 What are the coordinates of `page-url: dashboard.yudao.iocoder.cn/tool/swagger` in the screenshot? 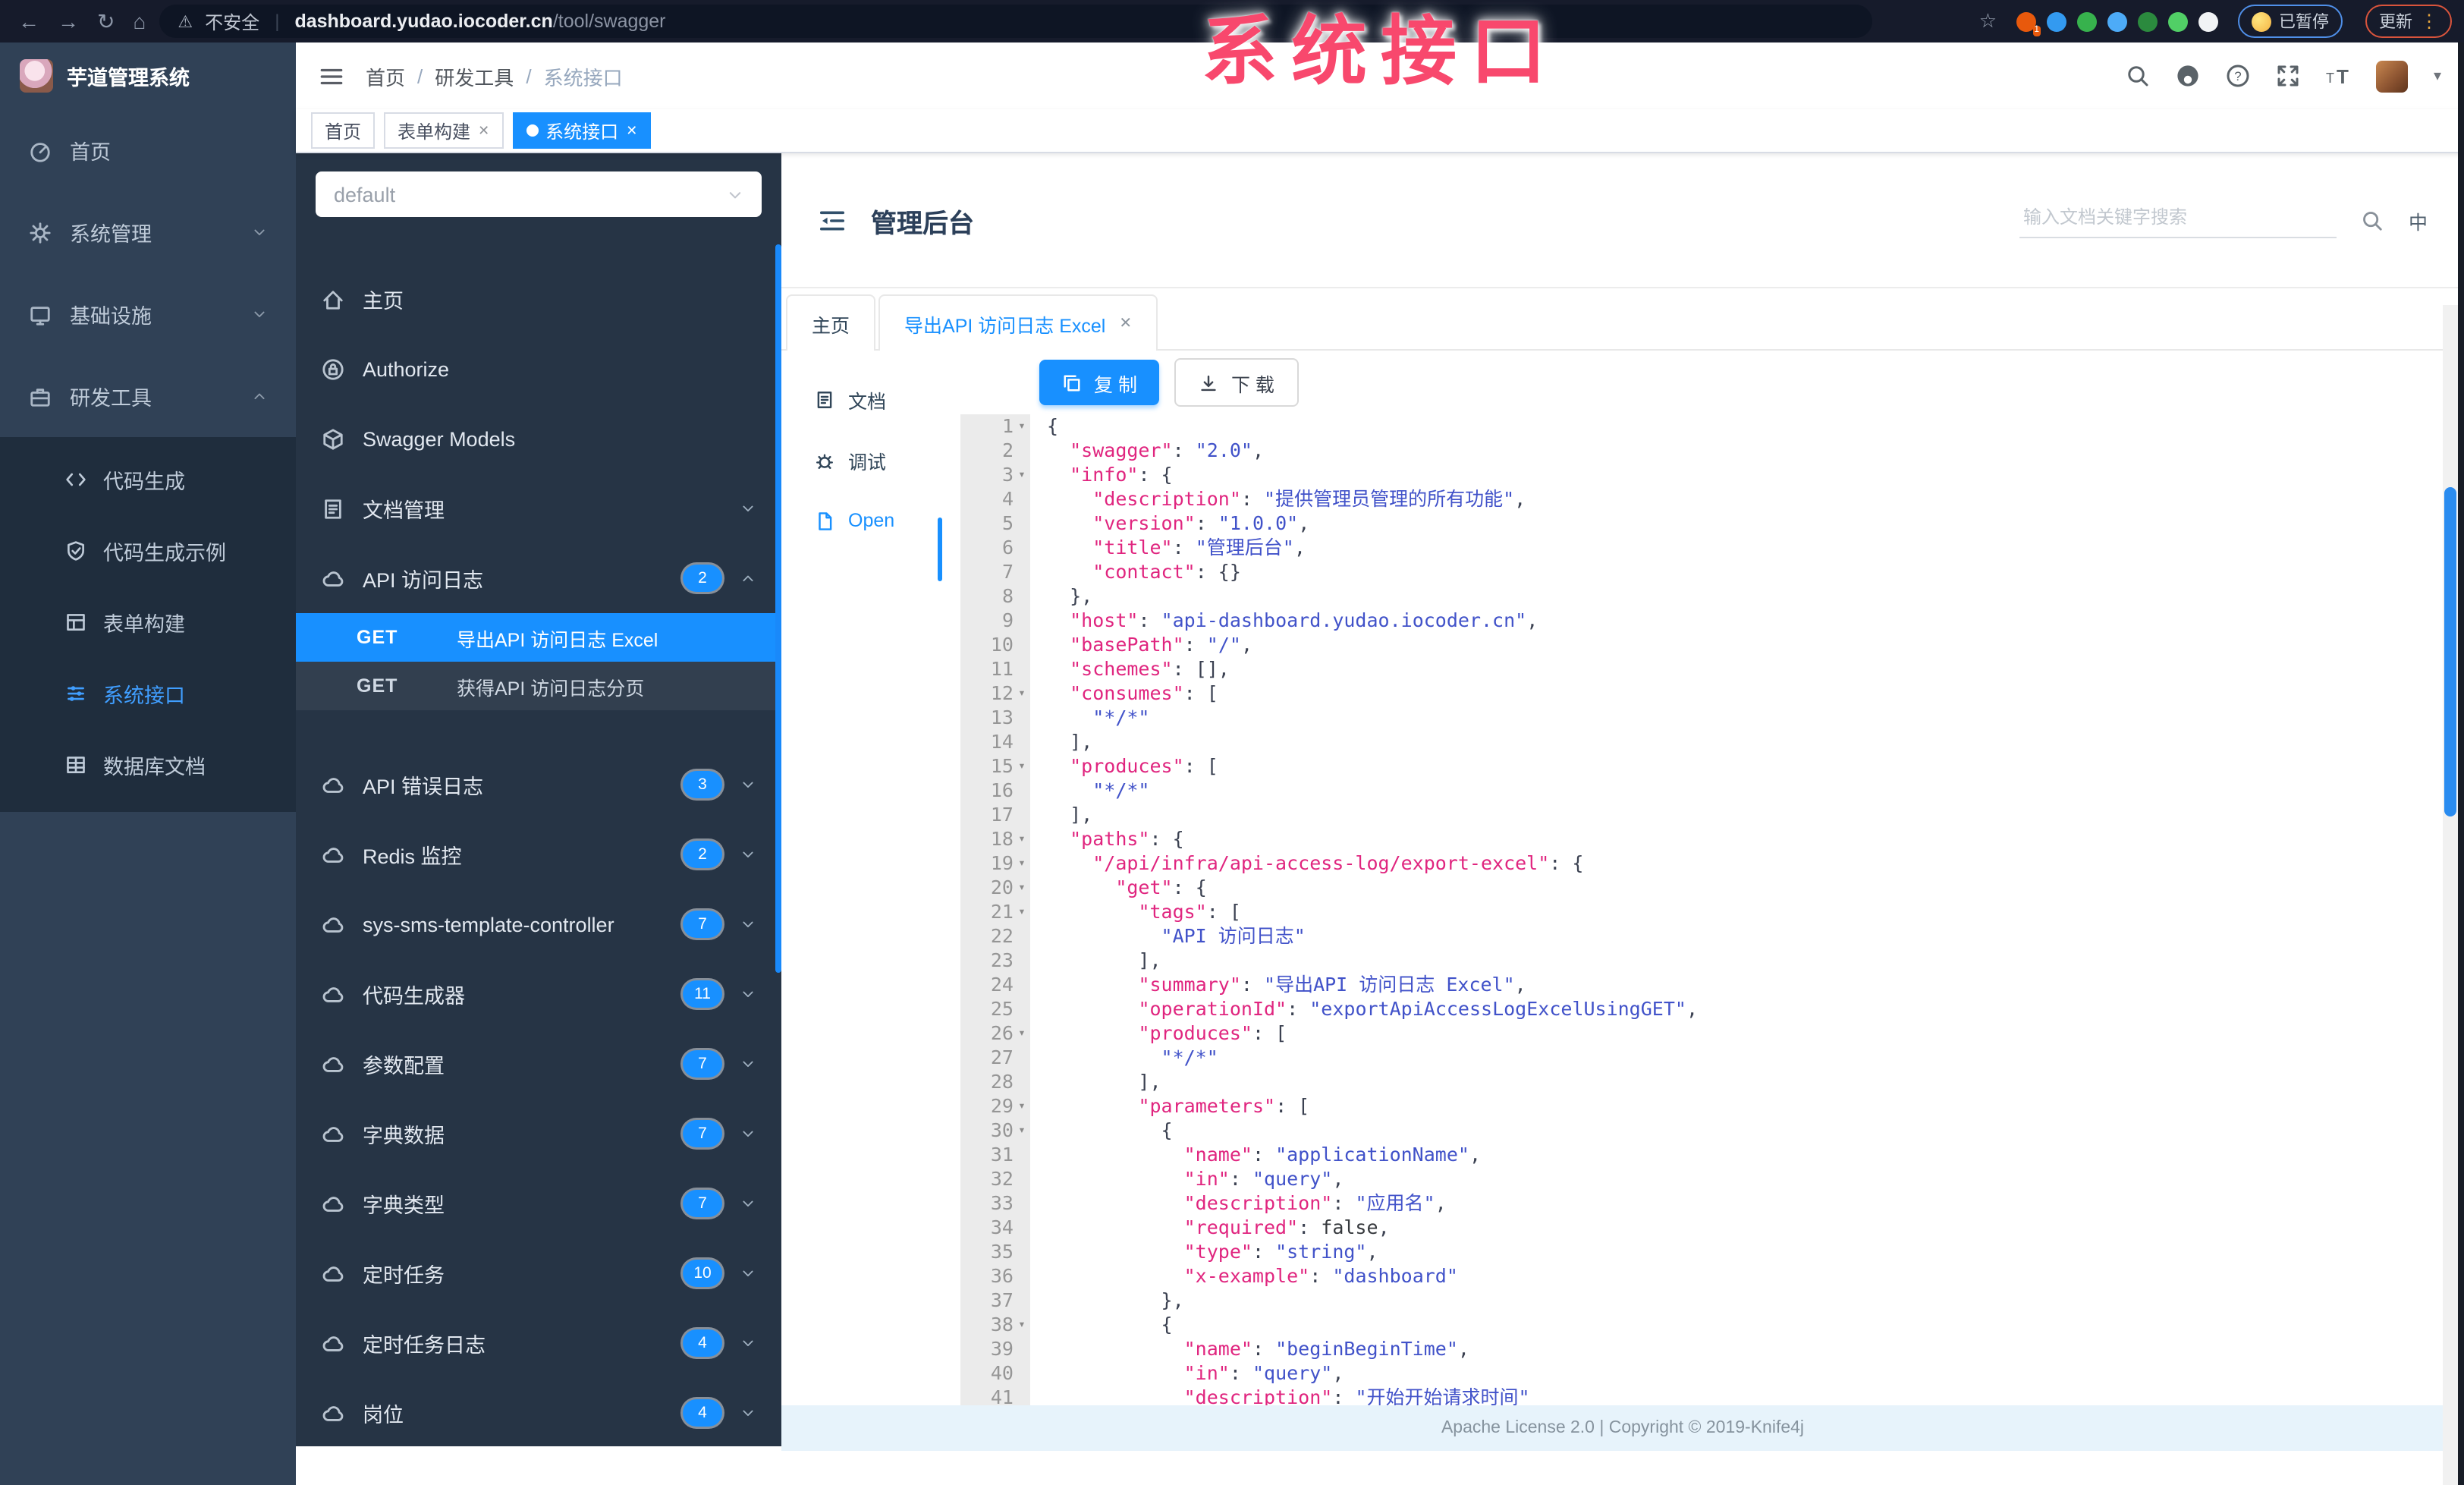 It's located at (479, 21).